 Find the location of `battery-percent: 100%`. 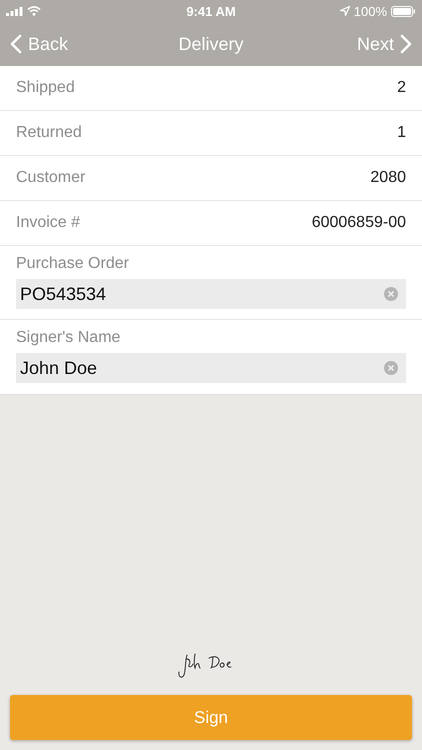

battery-percent: 100% is located at coordinates (370, 11).